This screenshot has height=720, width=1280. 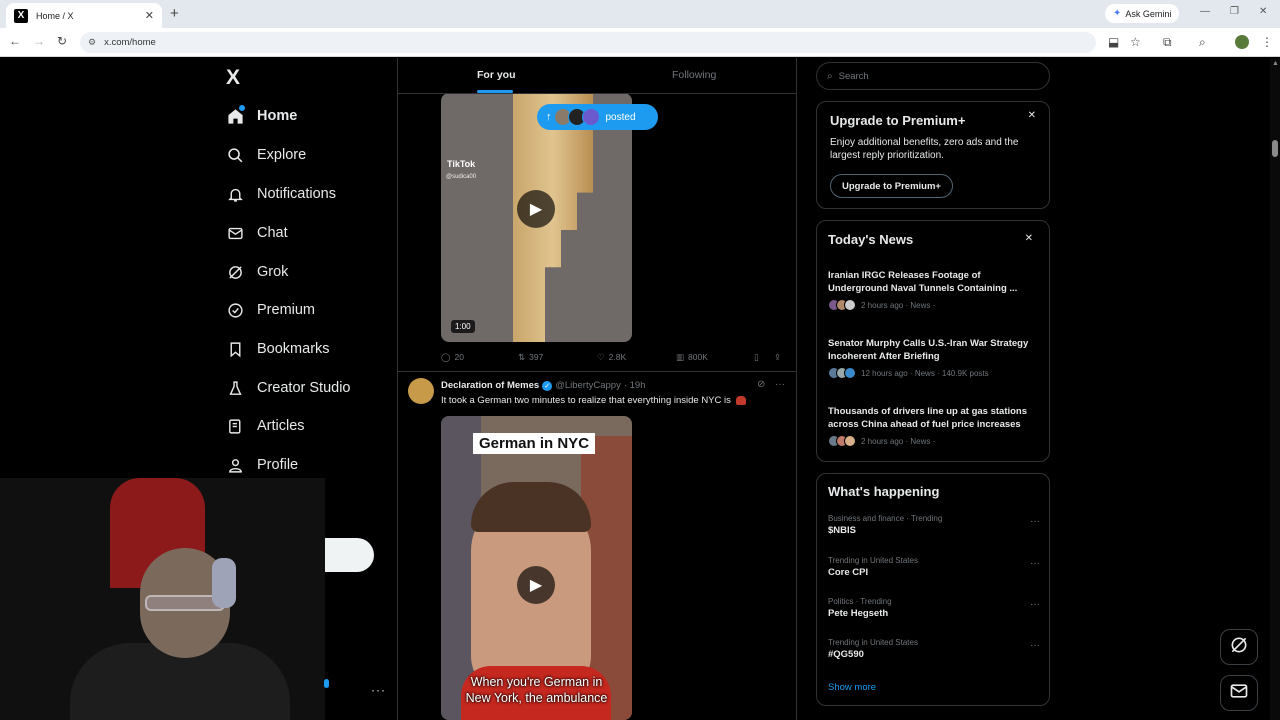 I want to click on trend-item: Politics · Trending Pete Hegseth ···, so click(x=934, y=608).